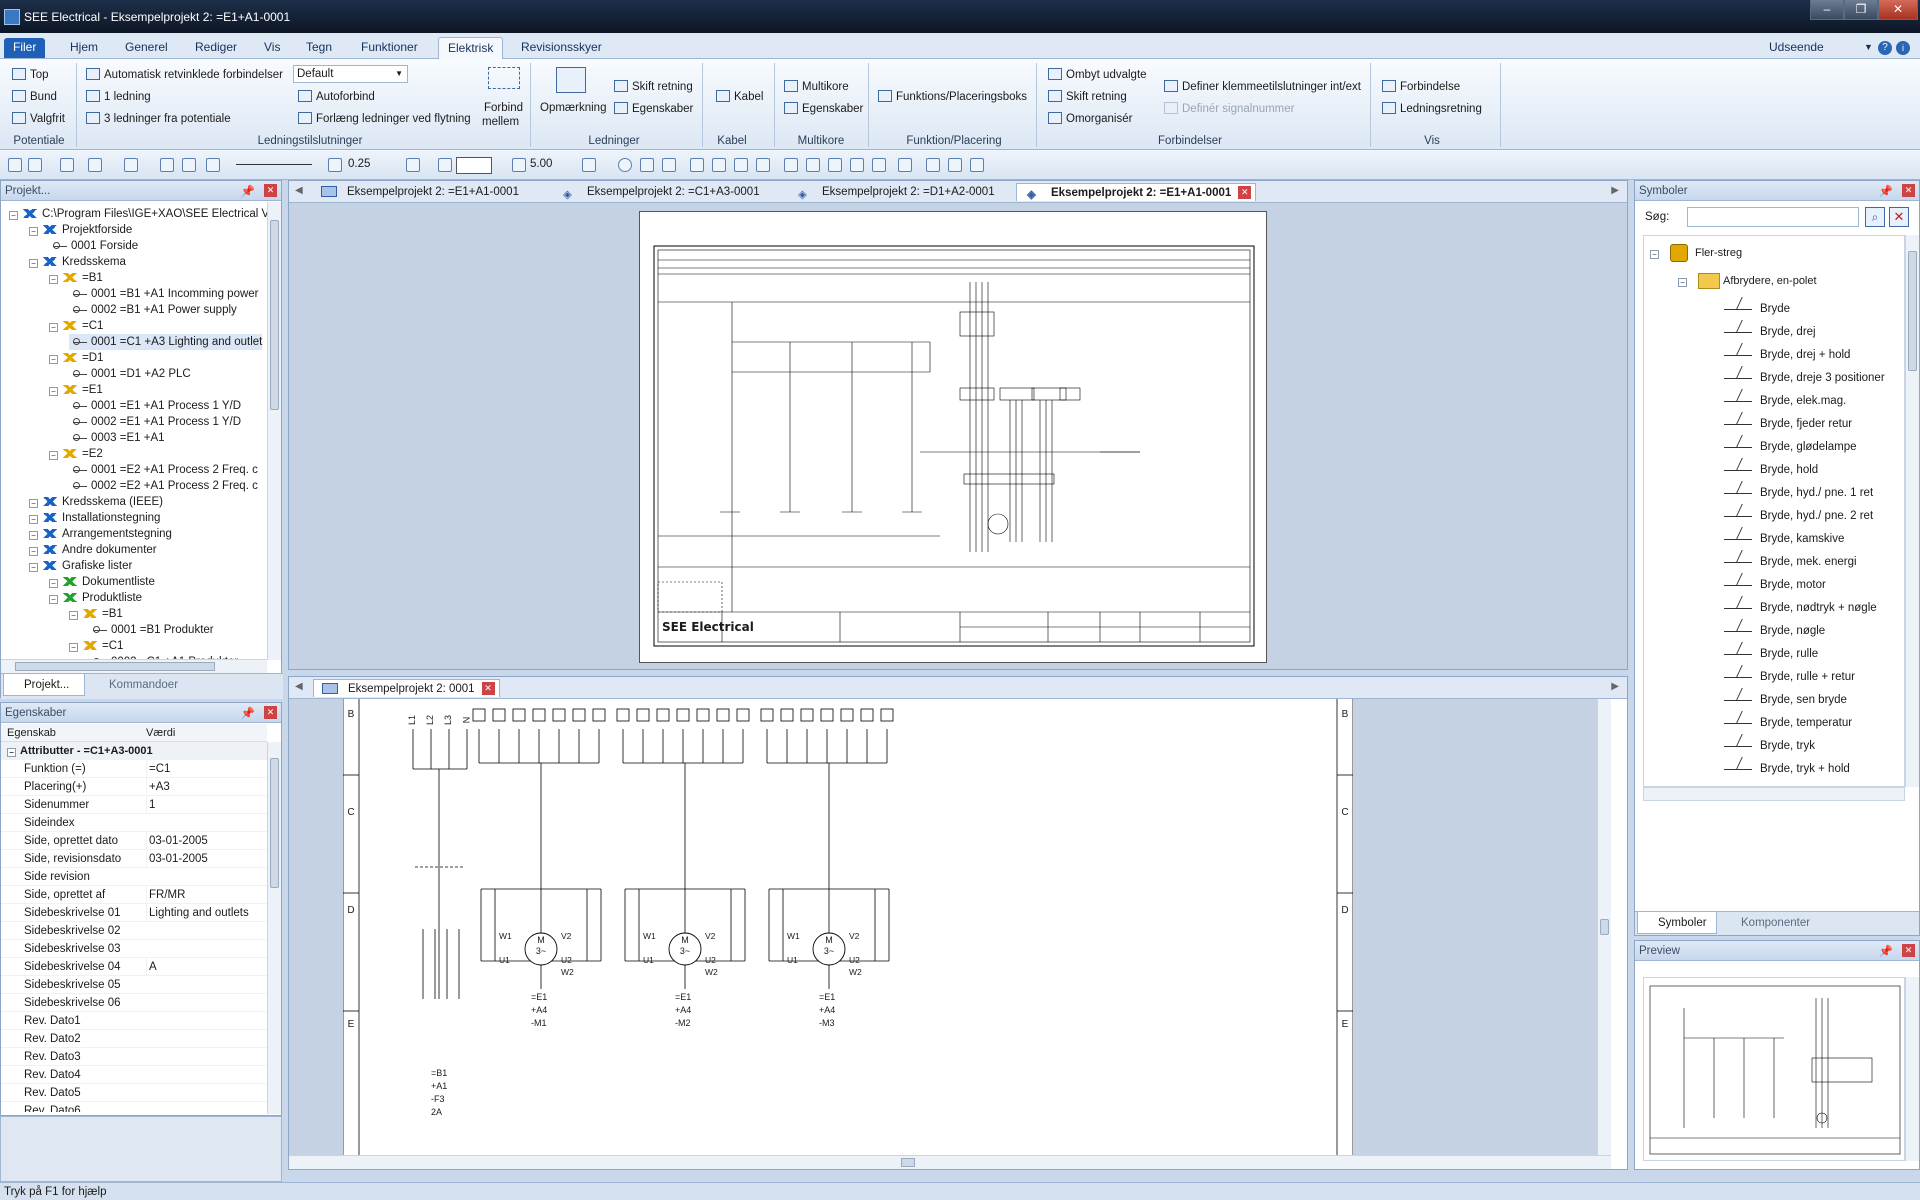 This screenshot has height=1200, width=1920. Describe the element at coordinates (1804, 378) in the screenshot. I see `symbol-item: Bryde, dreje 3 positioner` at that location.